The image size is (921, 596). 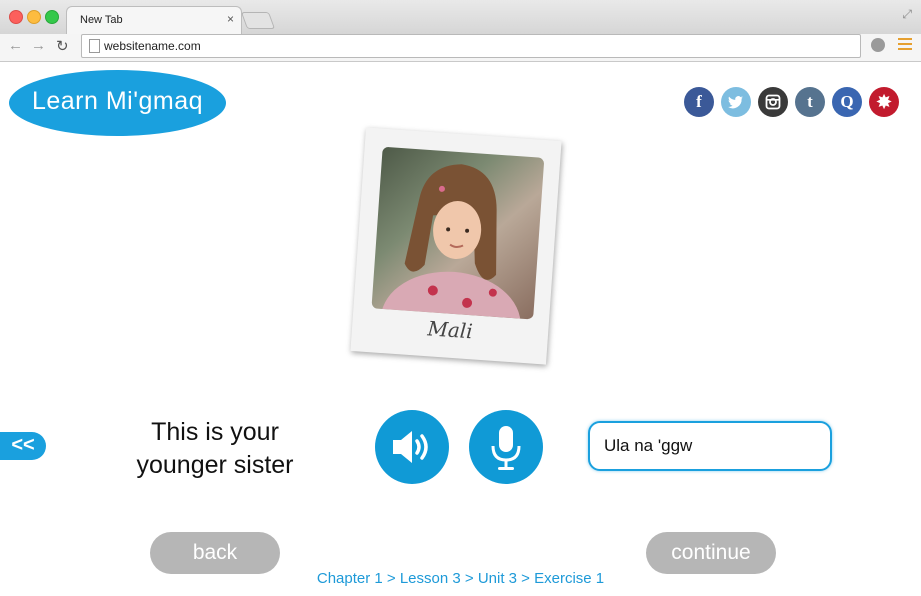 What do you see at coordinates (101, 20) in the screenshot?
I see `tab-title: New Tab` at bounding box center [101, 20].